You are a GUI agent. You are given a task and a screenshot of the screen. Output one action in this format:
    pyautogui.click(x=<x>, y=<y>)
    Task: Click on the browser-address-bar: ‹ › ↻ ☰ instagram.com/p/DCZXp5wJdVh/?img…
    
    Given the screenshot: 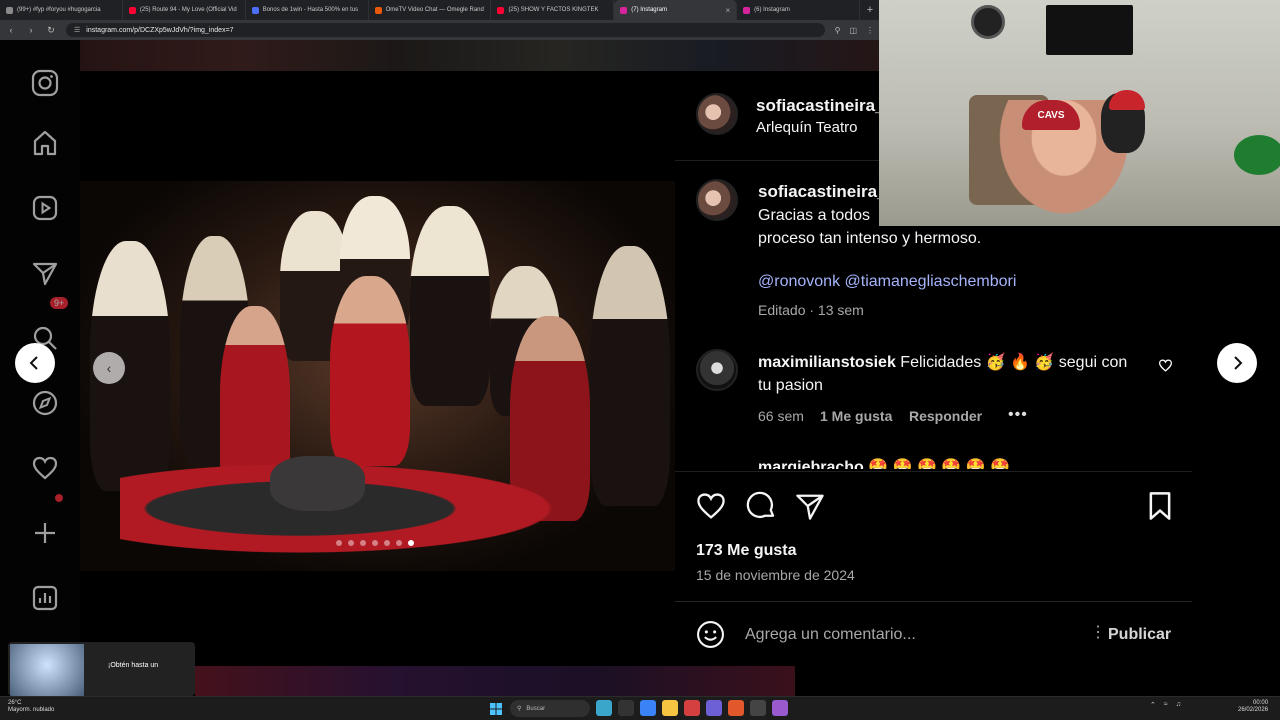 What is the action you would take?
    pyautogui.click(x=440, y=30)
    